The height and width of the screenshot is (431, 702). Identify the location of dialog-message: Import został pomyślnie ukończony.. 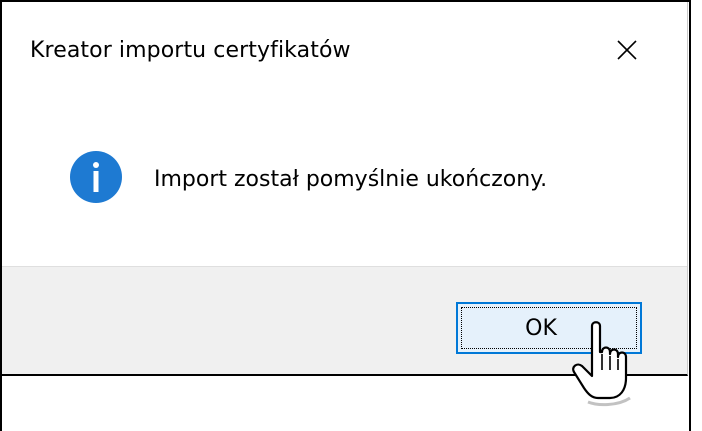
(351, 179).